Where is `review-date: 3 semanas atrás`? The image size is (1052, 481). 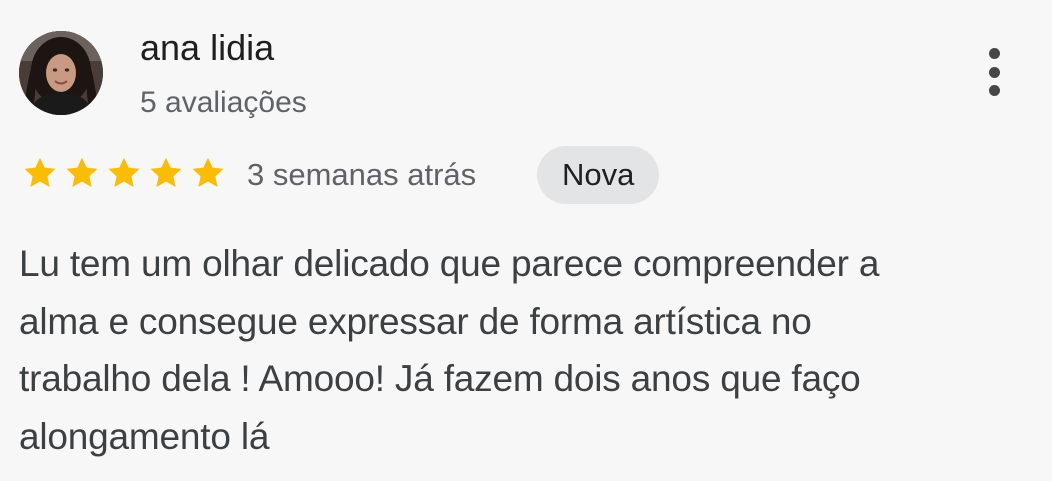
review-date: 3 semanas atrás is located at coordinates (362, 174).